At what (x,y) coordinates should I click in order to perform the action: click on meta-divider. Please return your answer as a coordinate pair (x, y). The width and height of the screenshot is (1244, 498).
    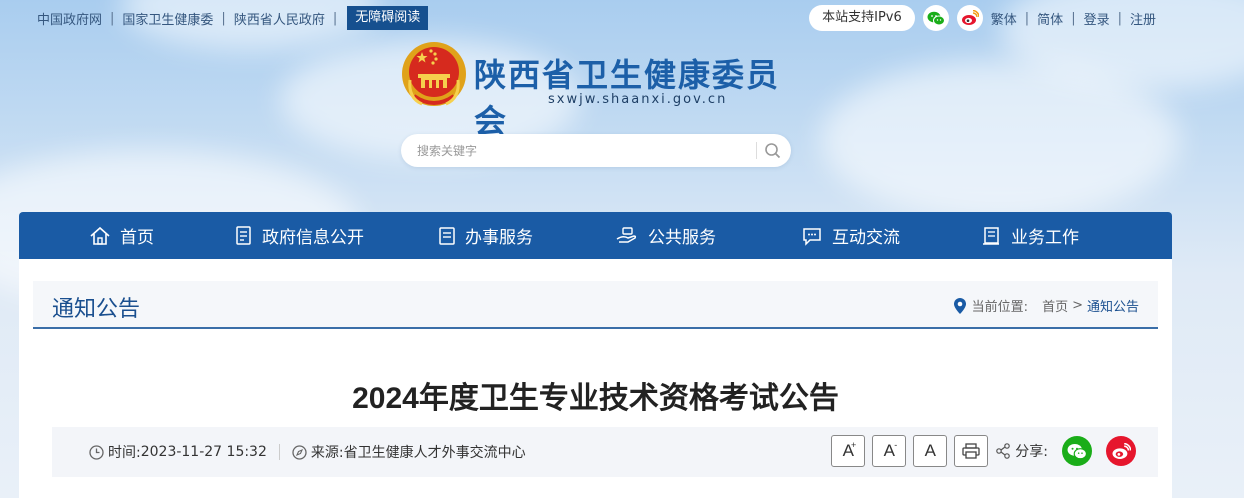
    Looking at the image, I should click on (279, 452).